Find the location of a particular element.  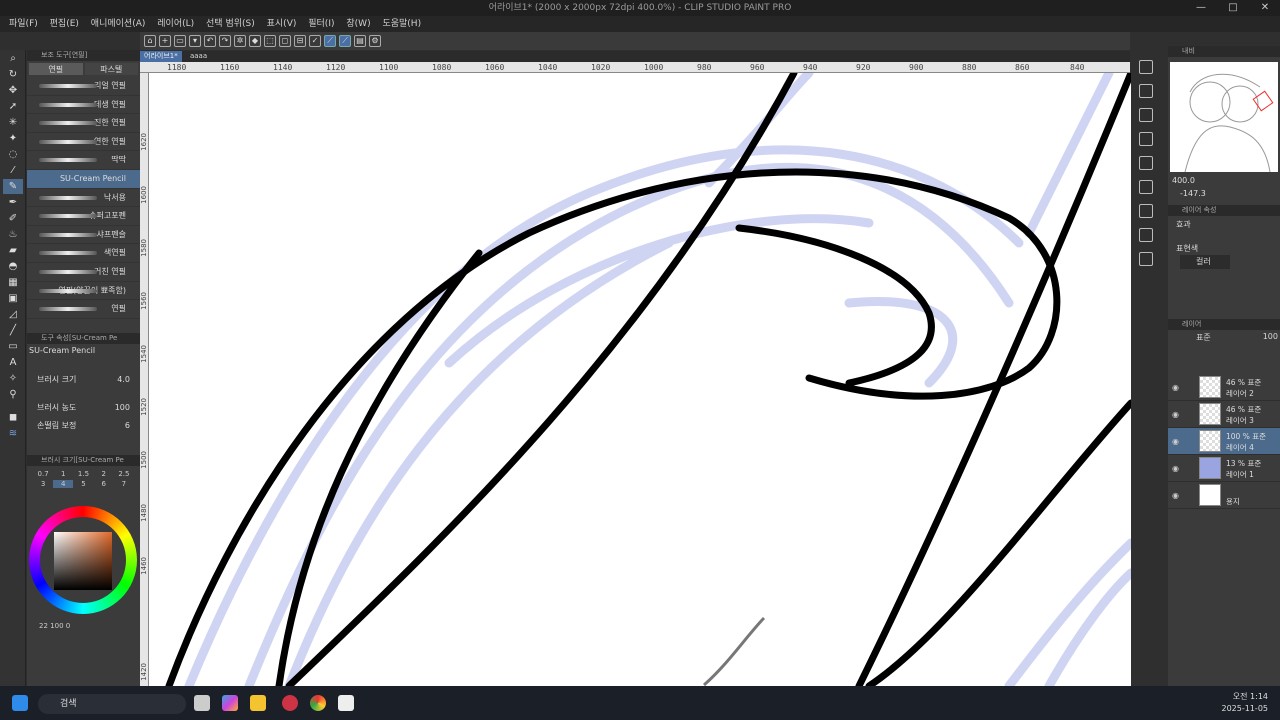

fill-icon: ◆ is located at coordinates (255, 41).